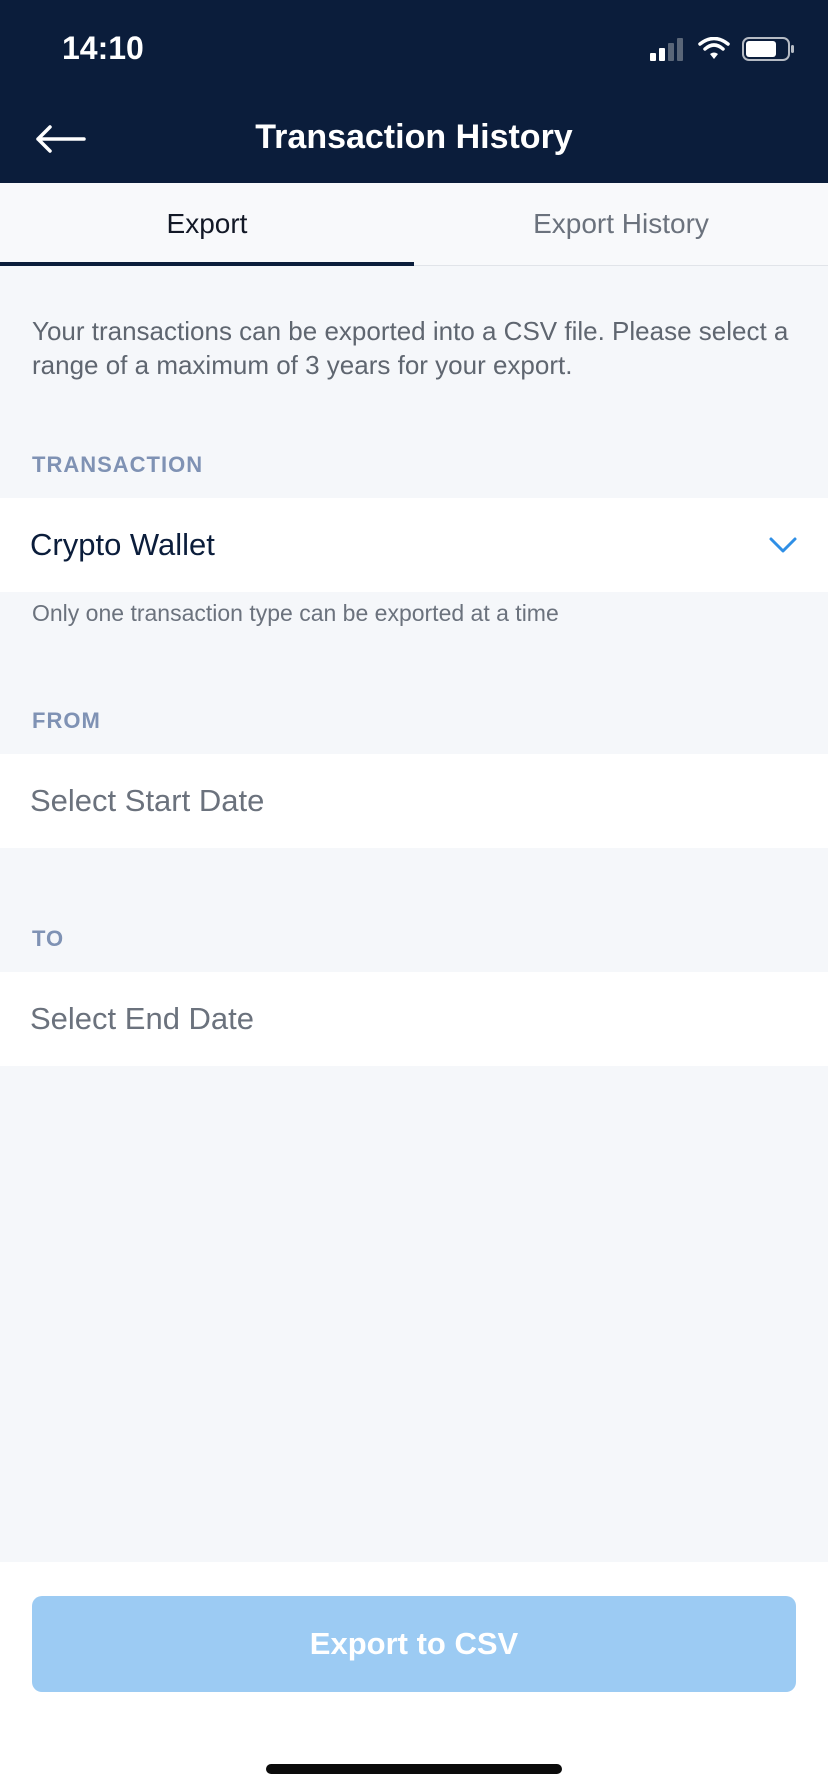  Describe the element at coordinates (414, 1644) in the screenshot. I see `export-to-csv-button: Export to CSV` at that location.